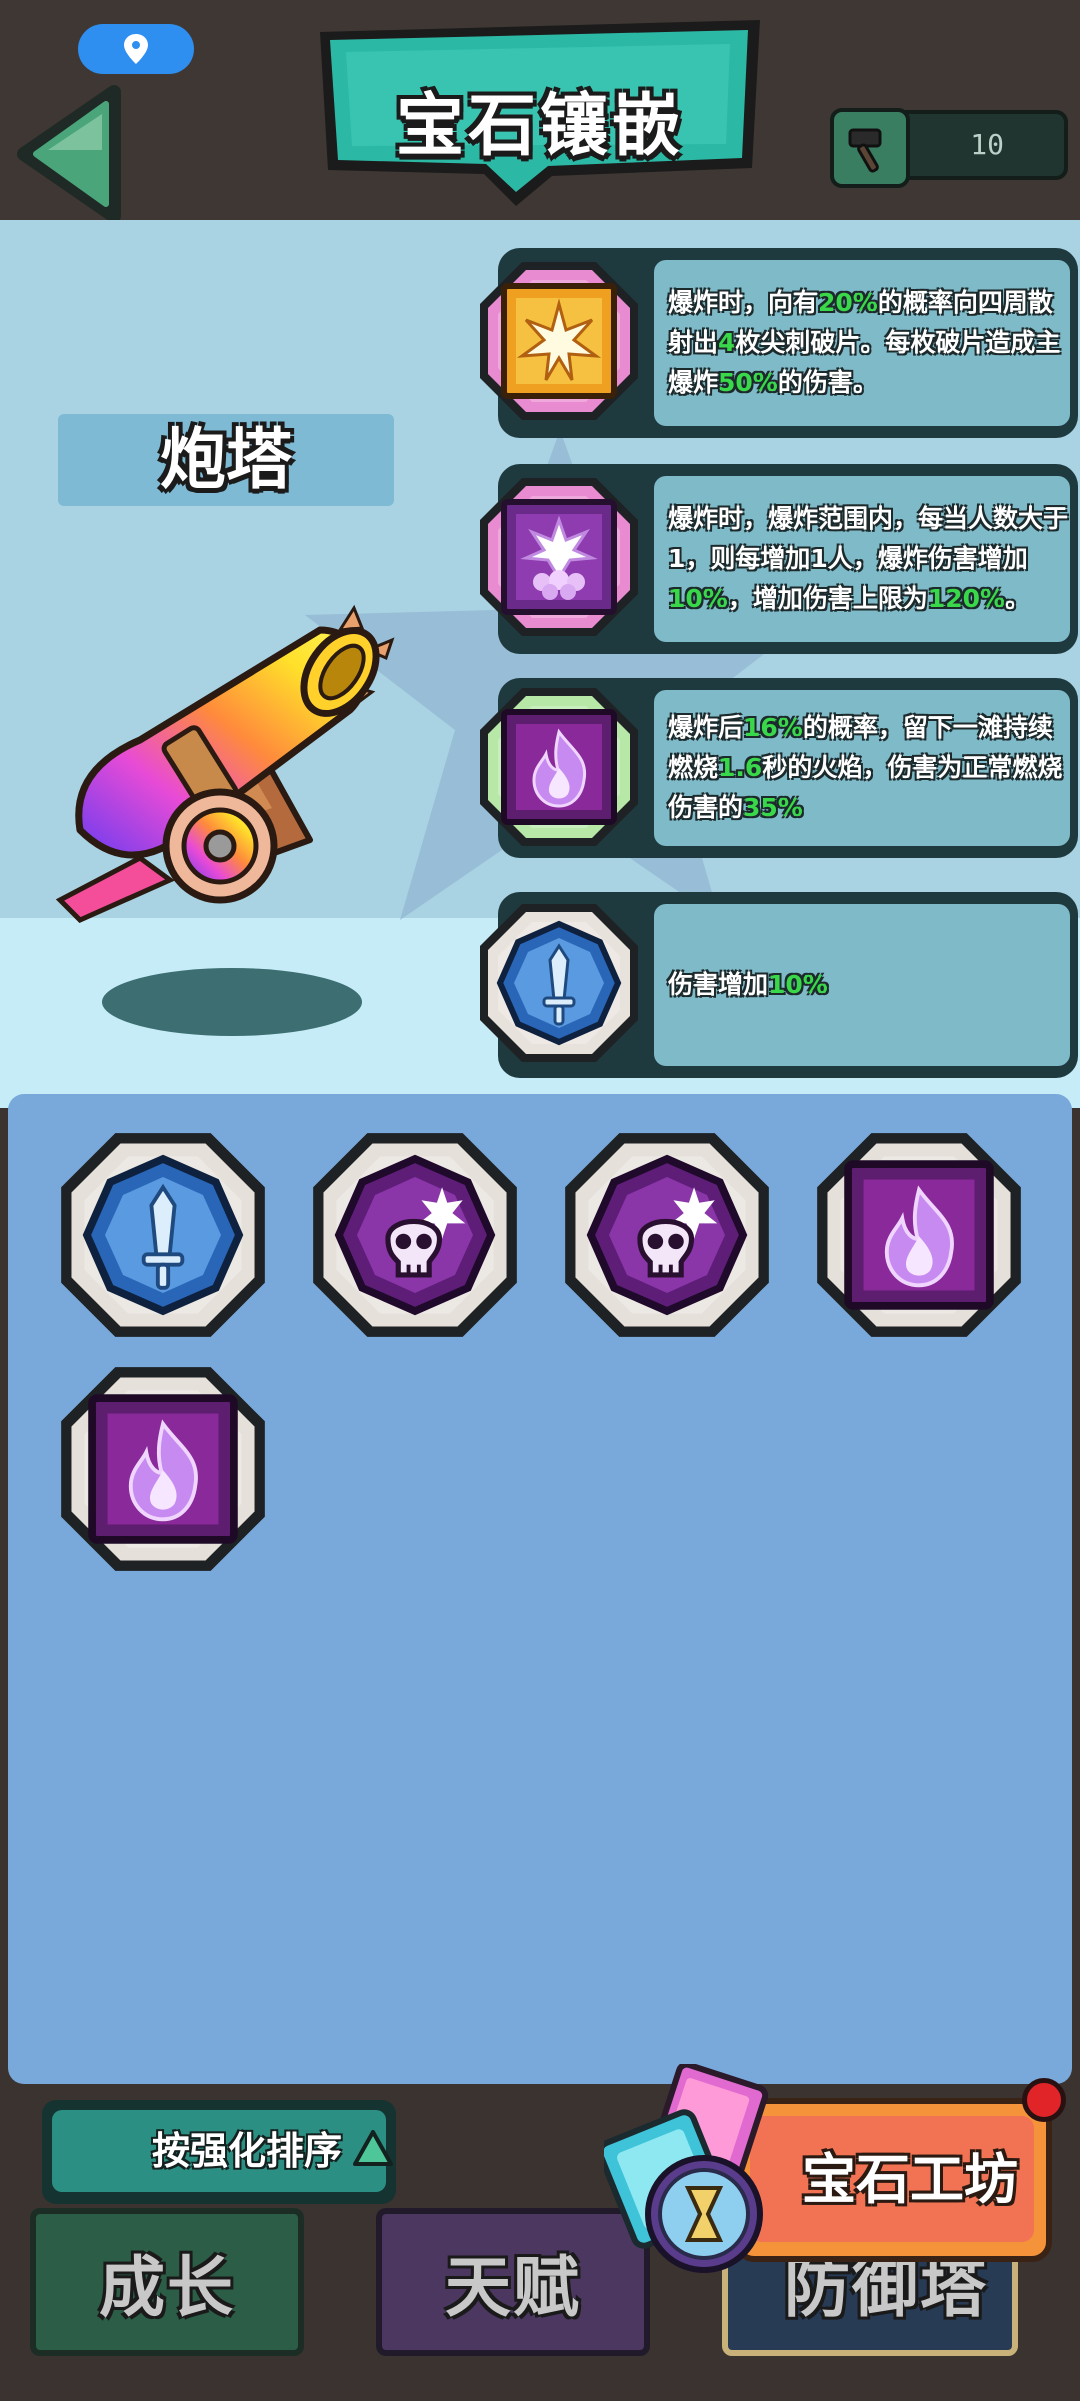 The height and width of the screenshot is (2401, 1080). What do you see at coordinates (870, 148) in the screenshot?
I see `hammer-icon` at bounding box center [870, 148].